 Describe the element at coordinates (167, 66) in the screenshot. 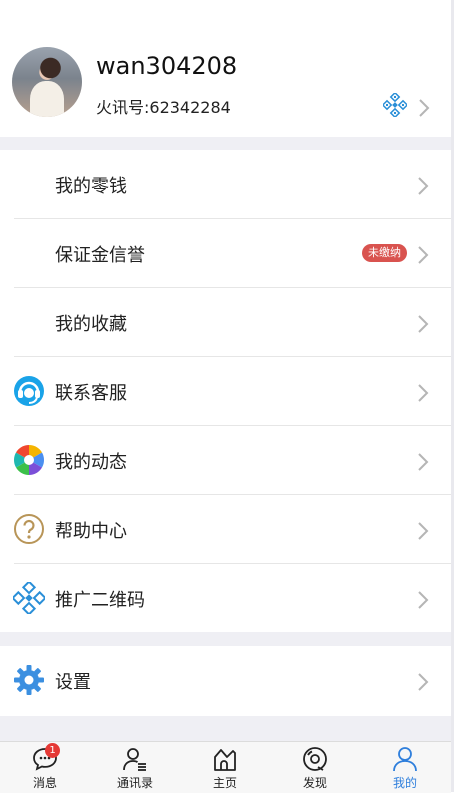

I see `username: wan304208` at that location.